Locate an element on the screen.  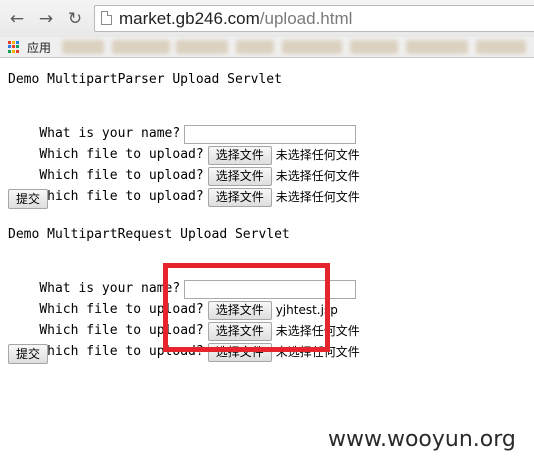
bookmarks-bar: 应用 is located at coordinates (267, 47).